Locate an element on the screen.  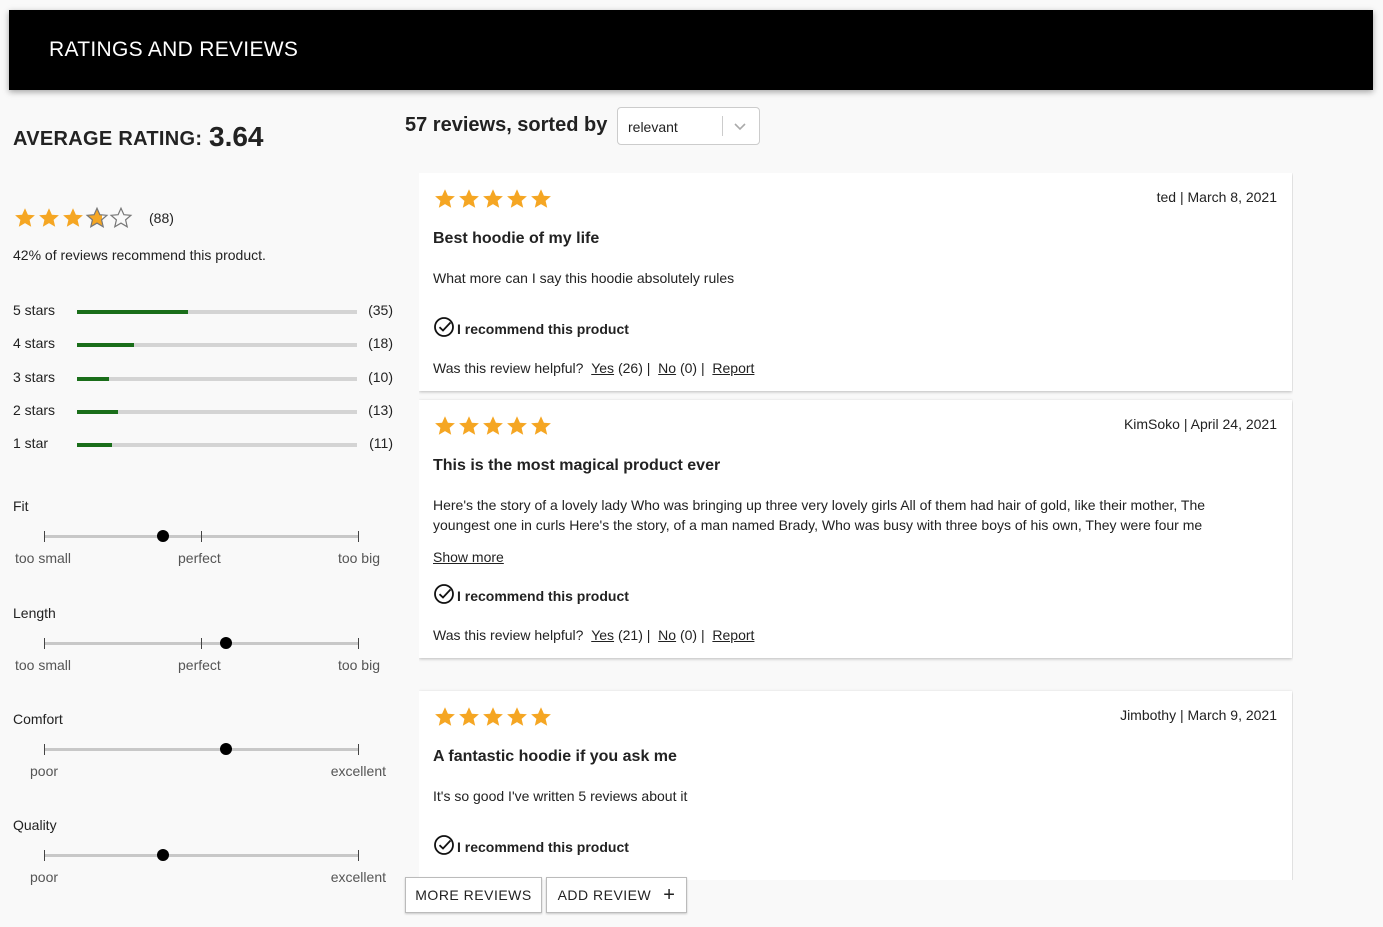
review-author-date: Jimbothy | March 9, 2021 is located at coordinates (1198, 715).